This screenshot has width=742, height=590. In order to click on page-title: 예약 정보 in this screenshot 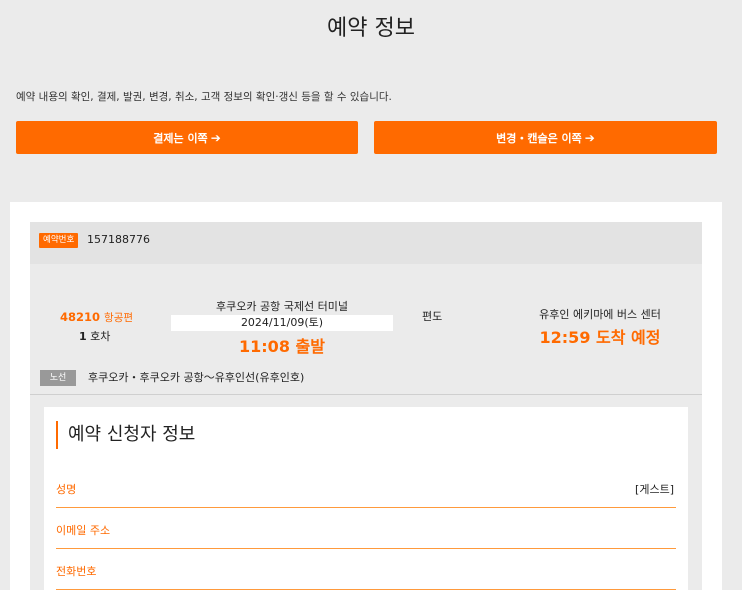, I will do `click(371, 28)`.